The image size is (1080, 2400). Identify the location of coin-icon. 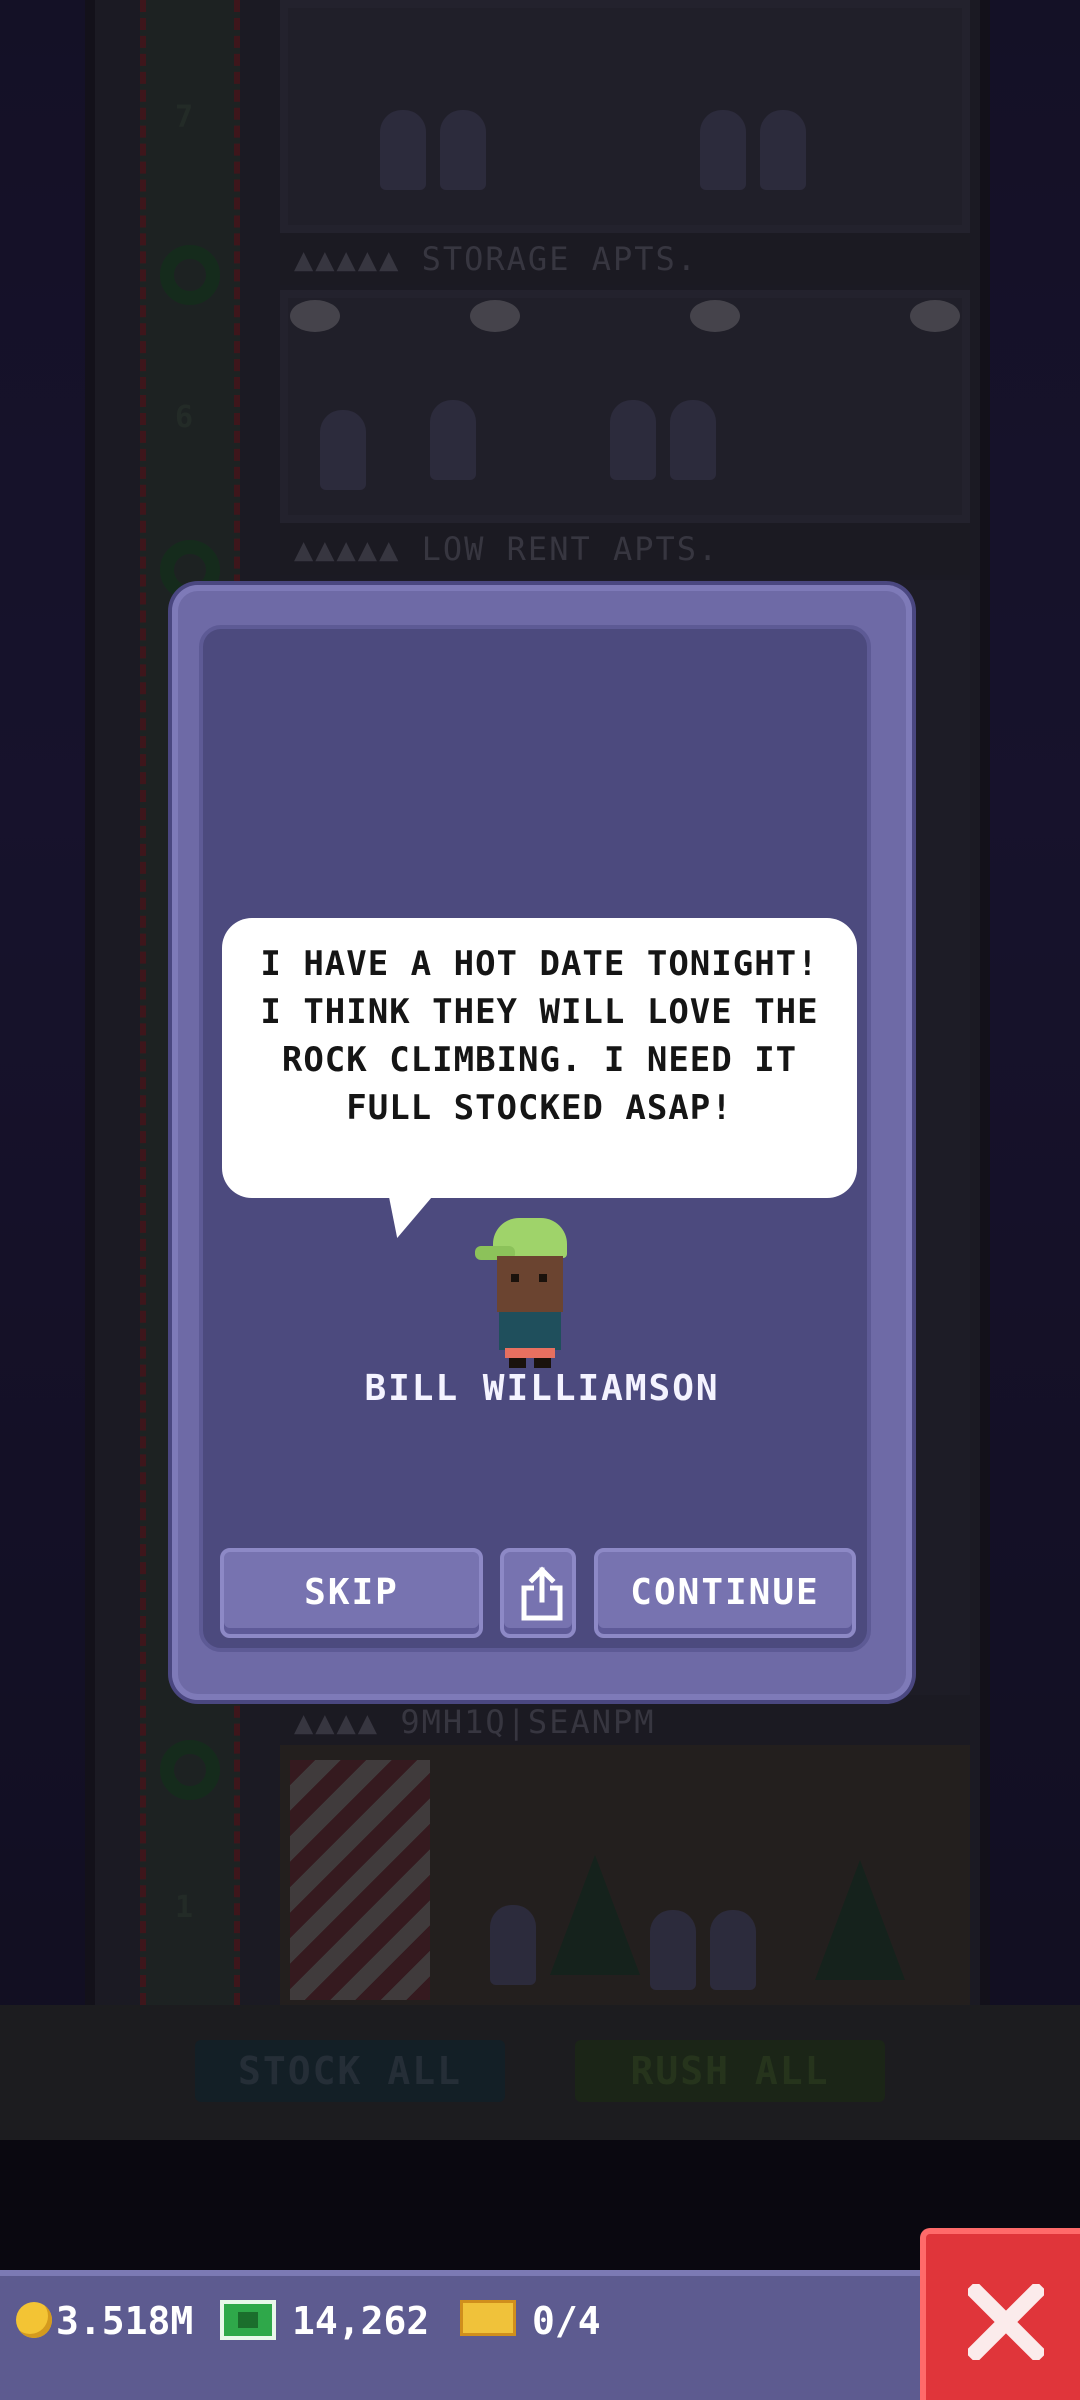
(34, 2320).